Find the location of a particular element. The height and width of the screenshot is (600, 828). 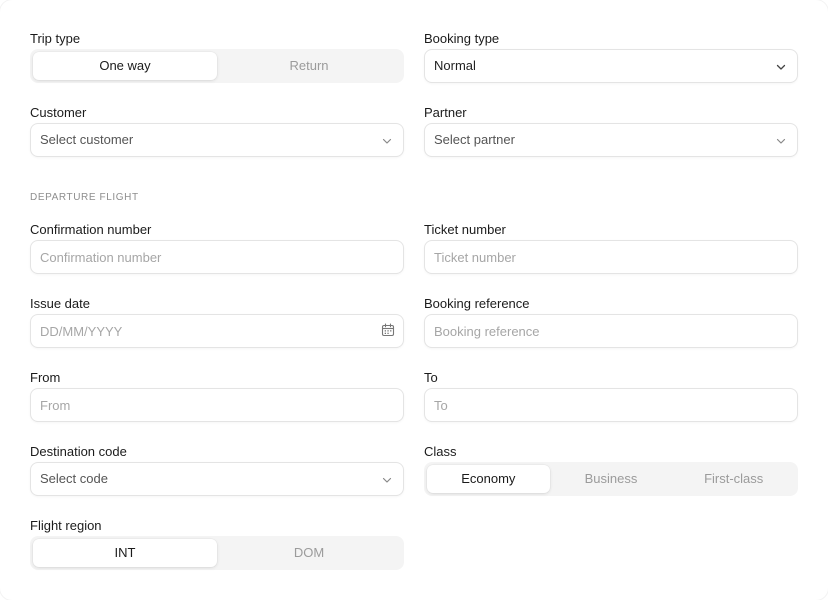

class-option-business: Business is located at coordinates (611, 479).